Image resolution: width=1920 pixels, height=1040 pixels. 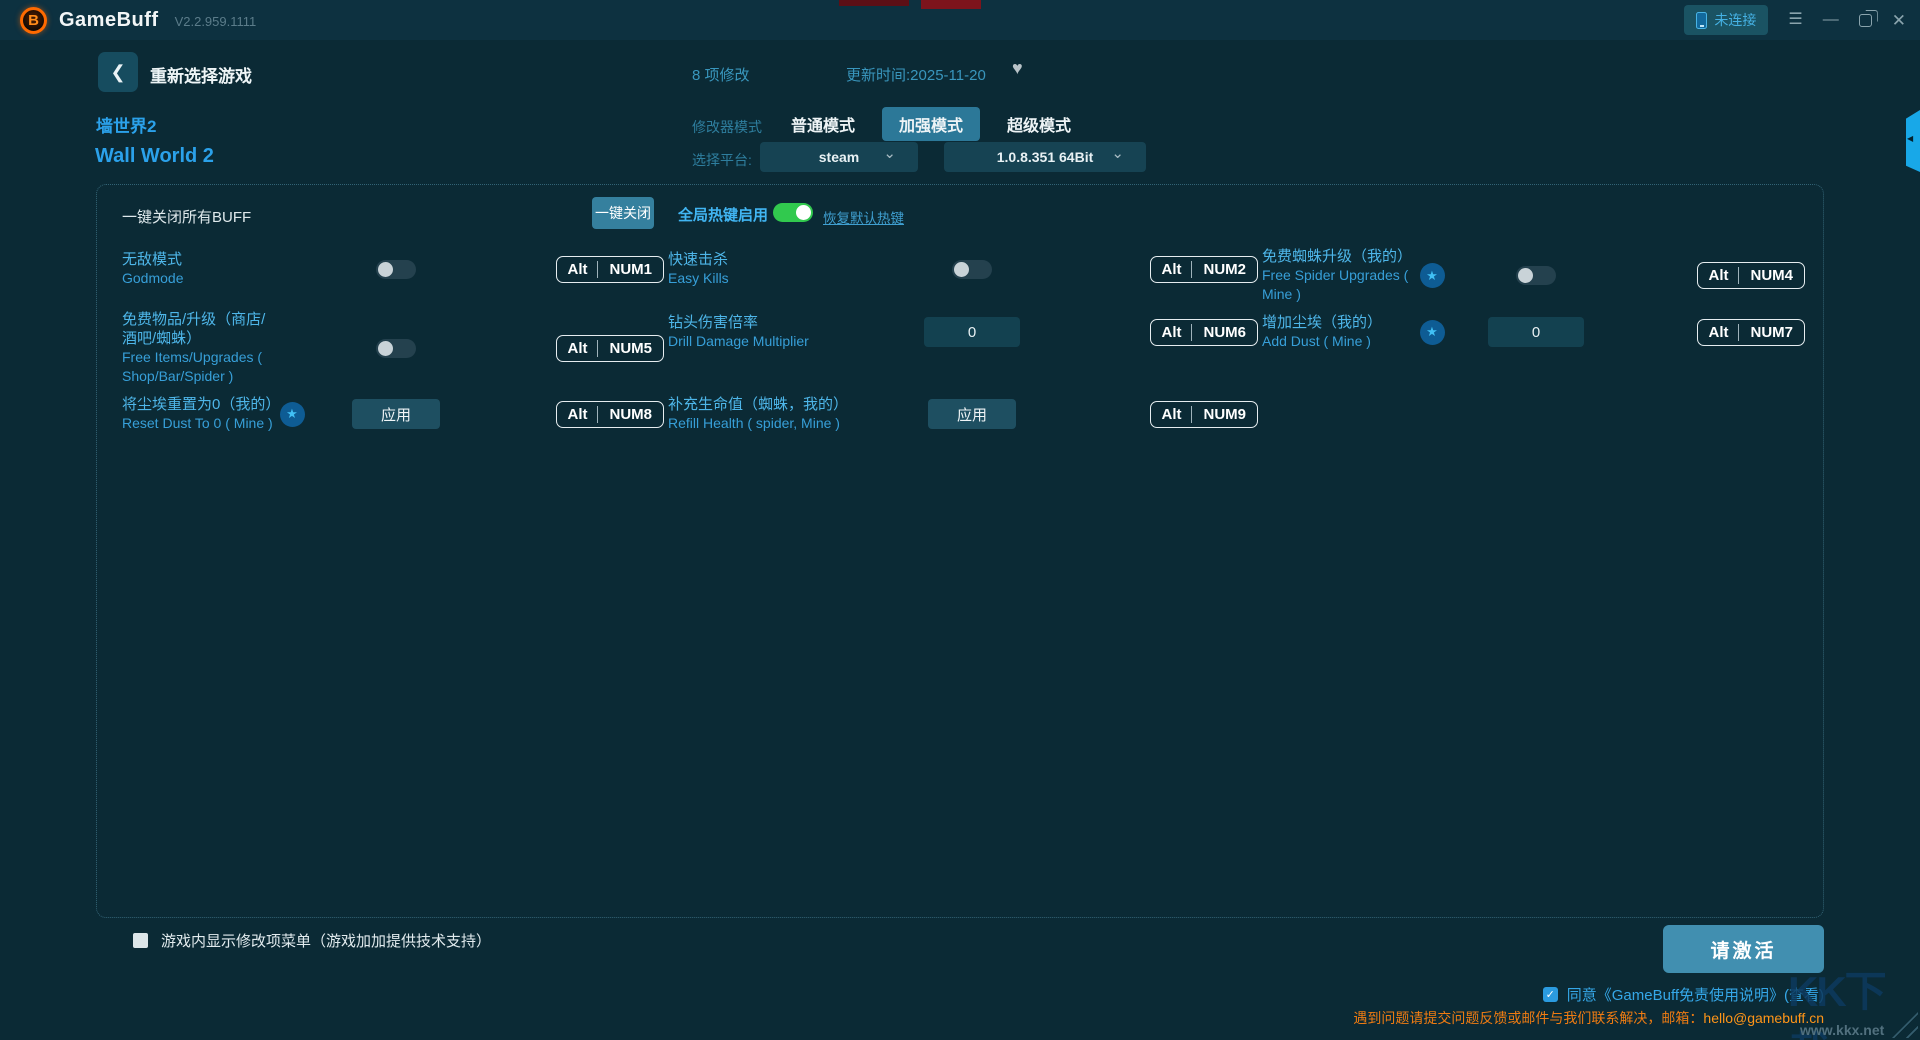 What do you see at coordinates (960, 20) in the screenshot?
I see `titlebar: B GameBuff V2.2.959.1111 未连接 ☰ — ✕` at bounding box center [960, 20].